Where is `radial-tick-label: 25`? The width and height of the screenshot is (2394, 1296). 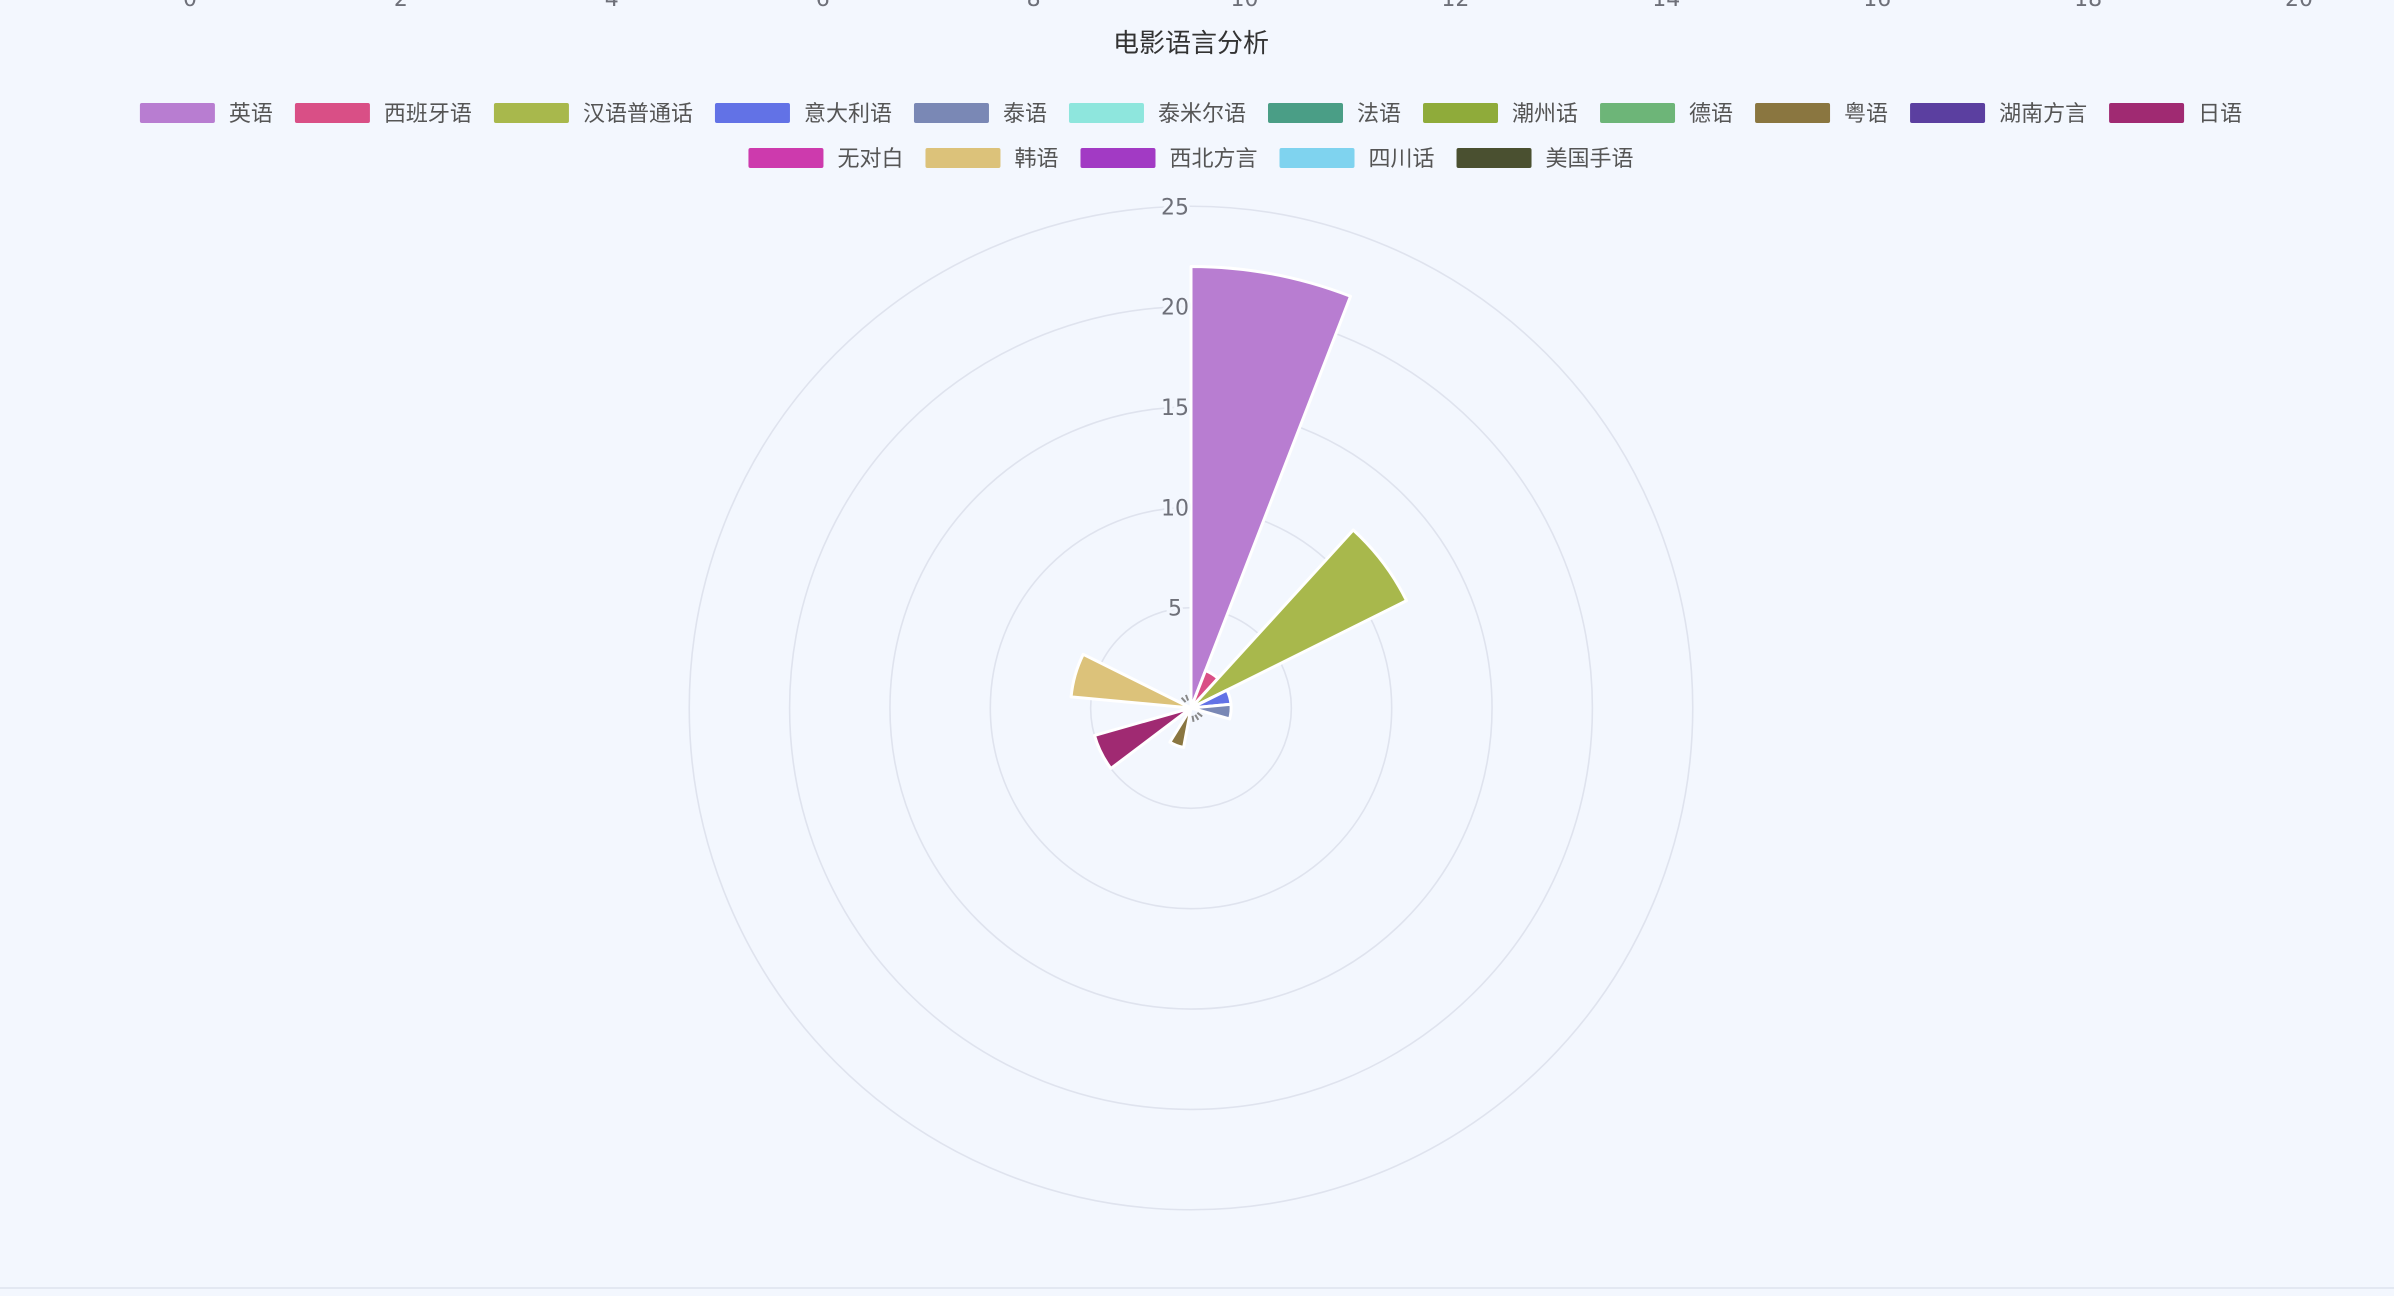 radial-tick-label: 25 is located at coordinates (1175, 207).